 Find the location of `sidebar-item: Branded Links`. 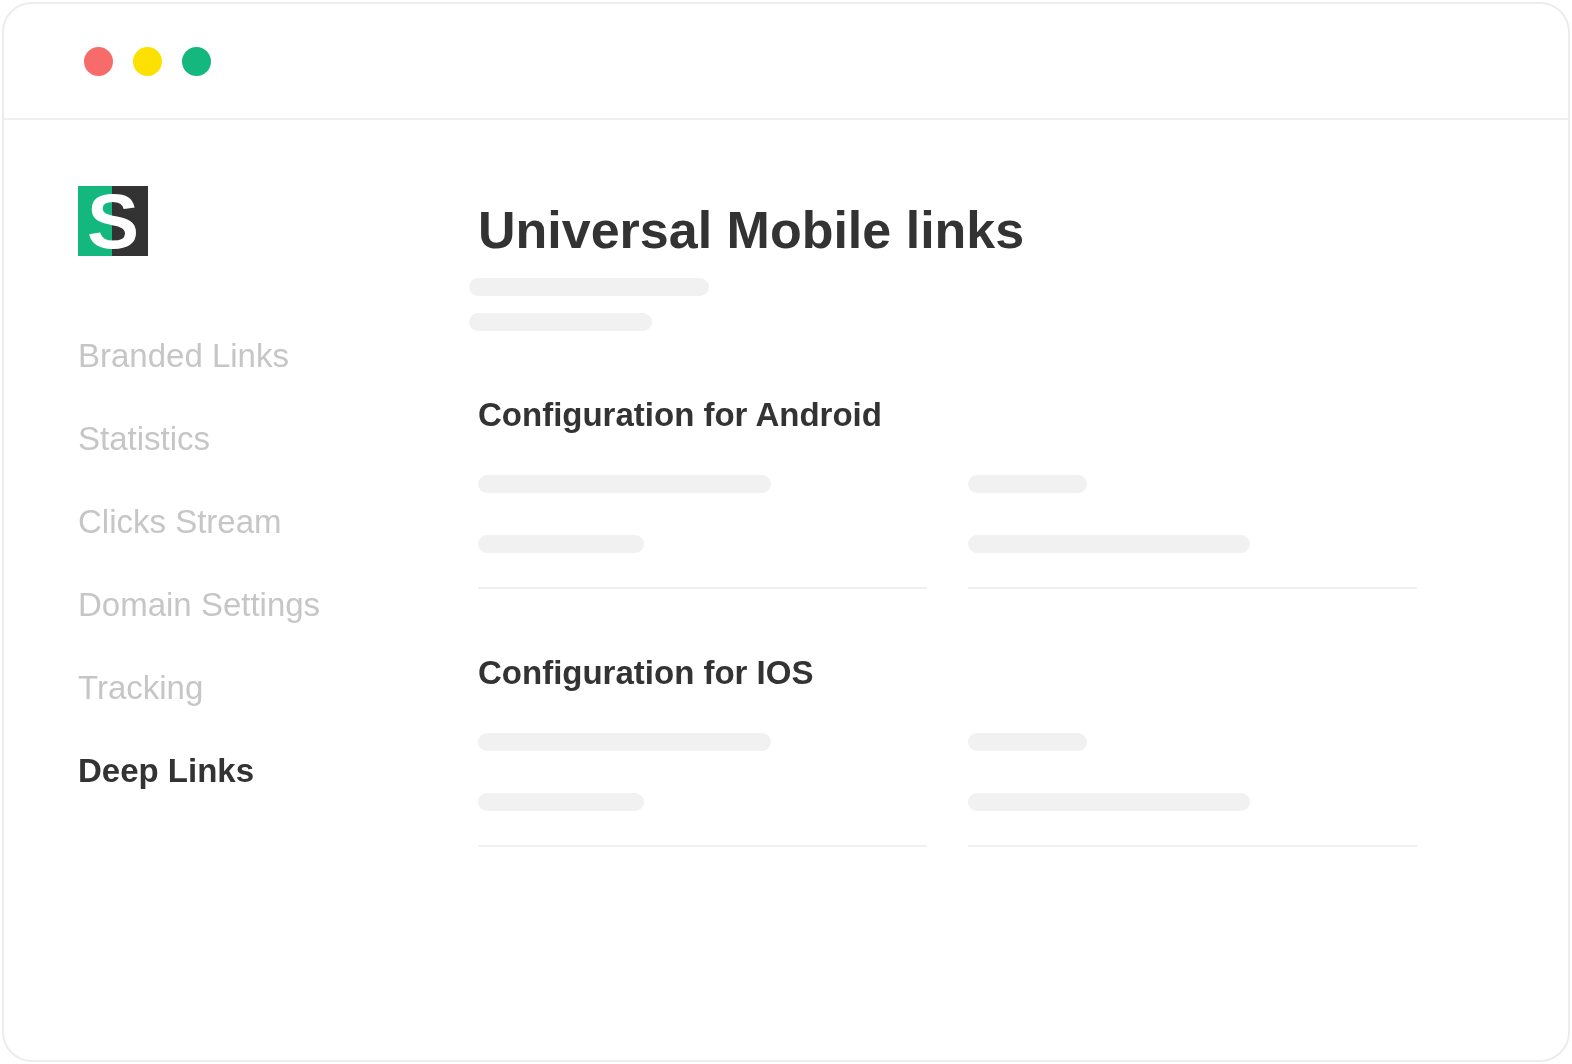

sidebar-item: Branded Links is located at coordinates (278, 356).